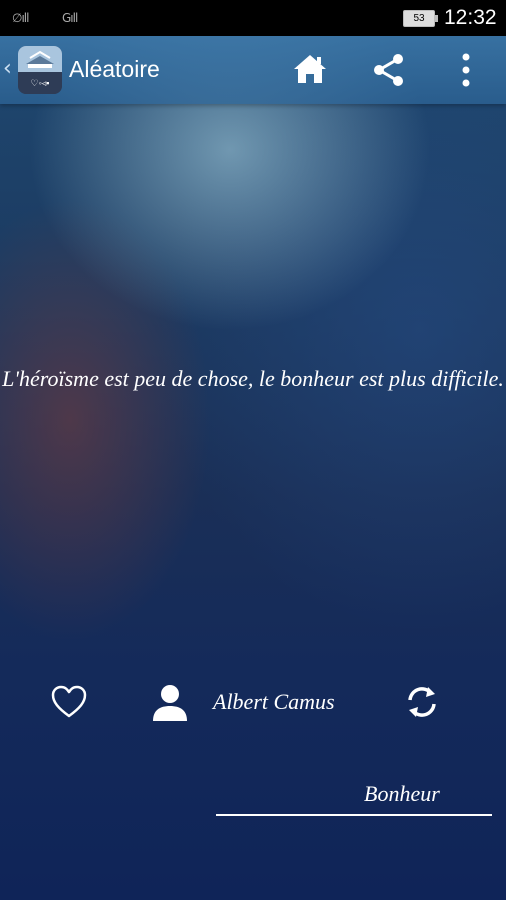 The image size is (506, 900). Describe the element at coordinates (470, 17) in the screenshot. I see `status-time: 12:32` at that location.